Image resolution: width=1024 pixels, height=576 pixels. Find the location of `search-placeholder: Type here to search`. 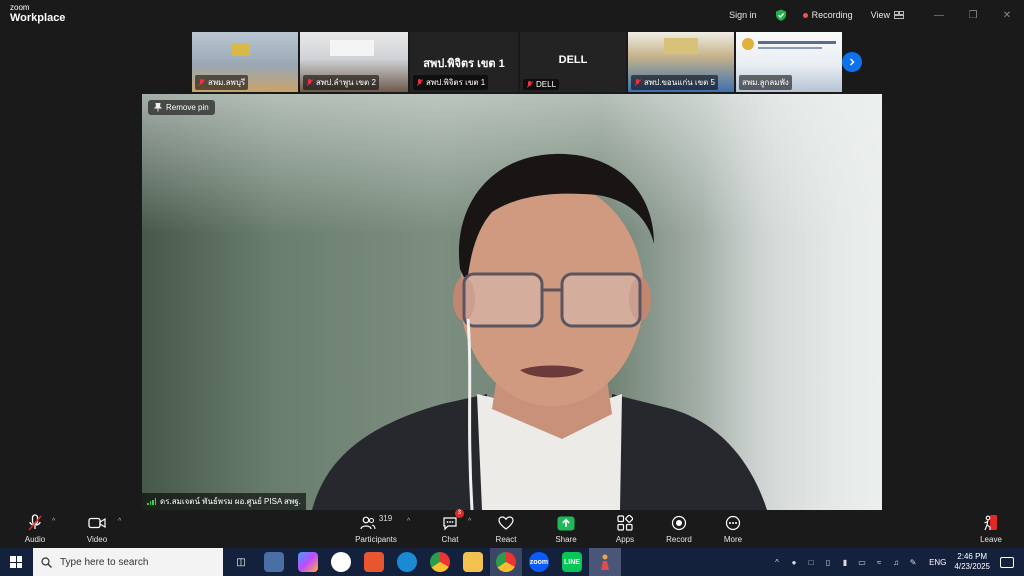

search-placeholder: Type here to search is located at coordinates (104, 562).